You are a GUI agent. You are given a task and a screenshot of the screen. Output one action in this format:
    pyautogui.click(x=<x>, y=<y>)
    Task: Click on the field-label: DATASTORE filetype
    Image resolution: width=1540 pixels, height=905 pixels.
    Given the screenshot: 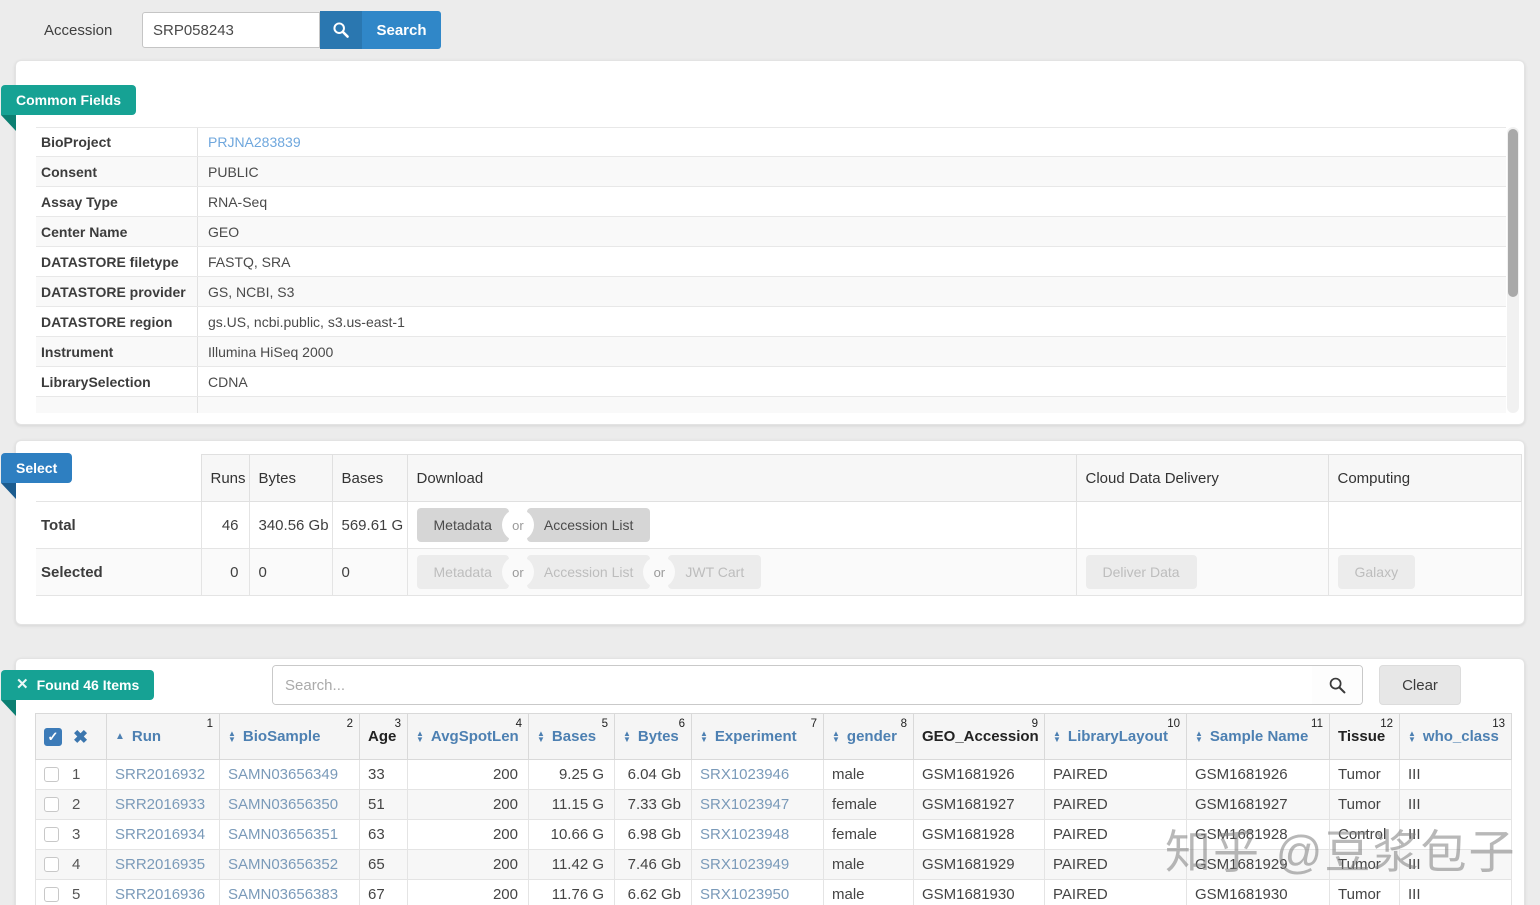 What is the action you would take?
    pyautogui.click(x=117, y=261)
    